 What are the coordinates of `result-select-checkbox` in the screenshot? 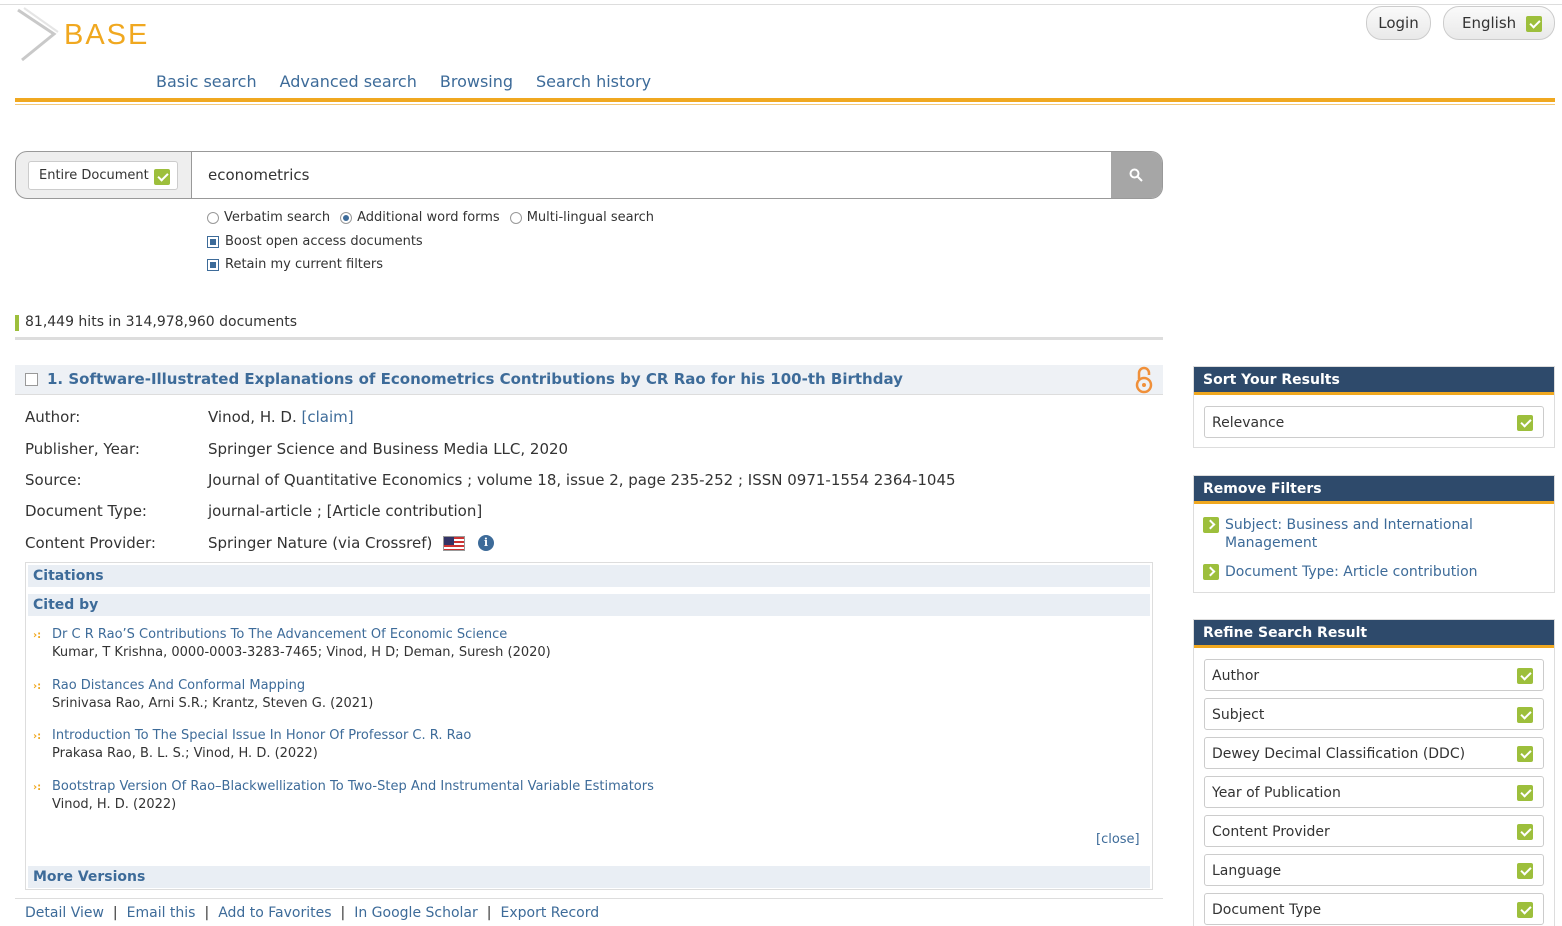 It's located at (31, 379).